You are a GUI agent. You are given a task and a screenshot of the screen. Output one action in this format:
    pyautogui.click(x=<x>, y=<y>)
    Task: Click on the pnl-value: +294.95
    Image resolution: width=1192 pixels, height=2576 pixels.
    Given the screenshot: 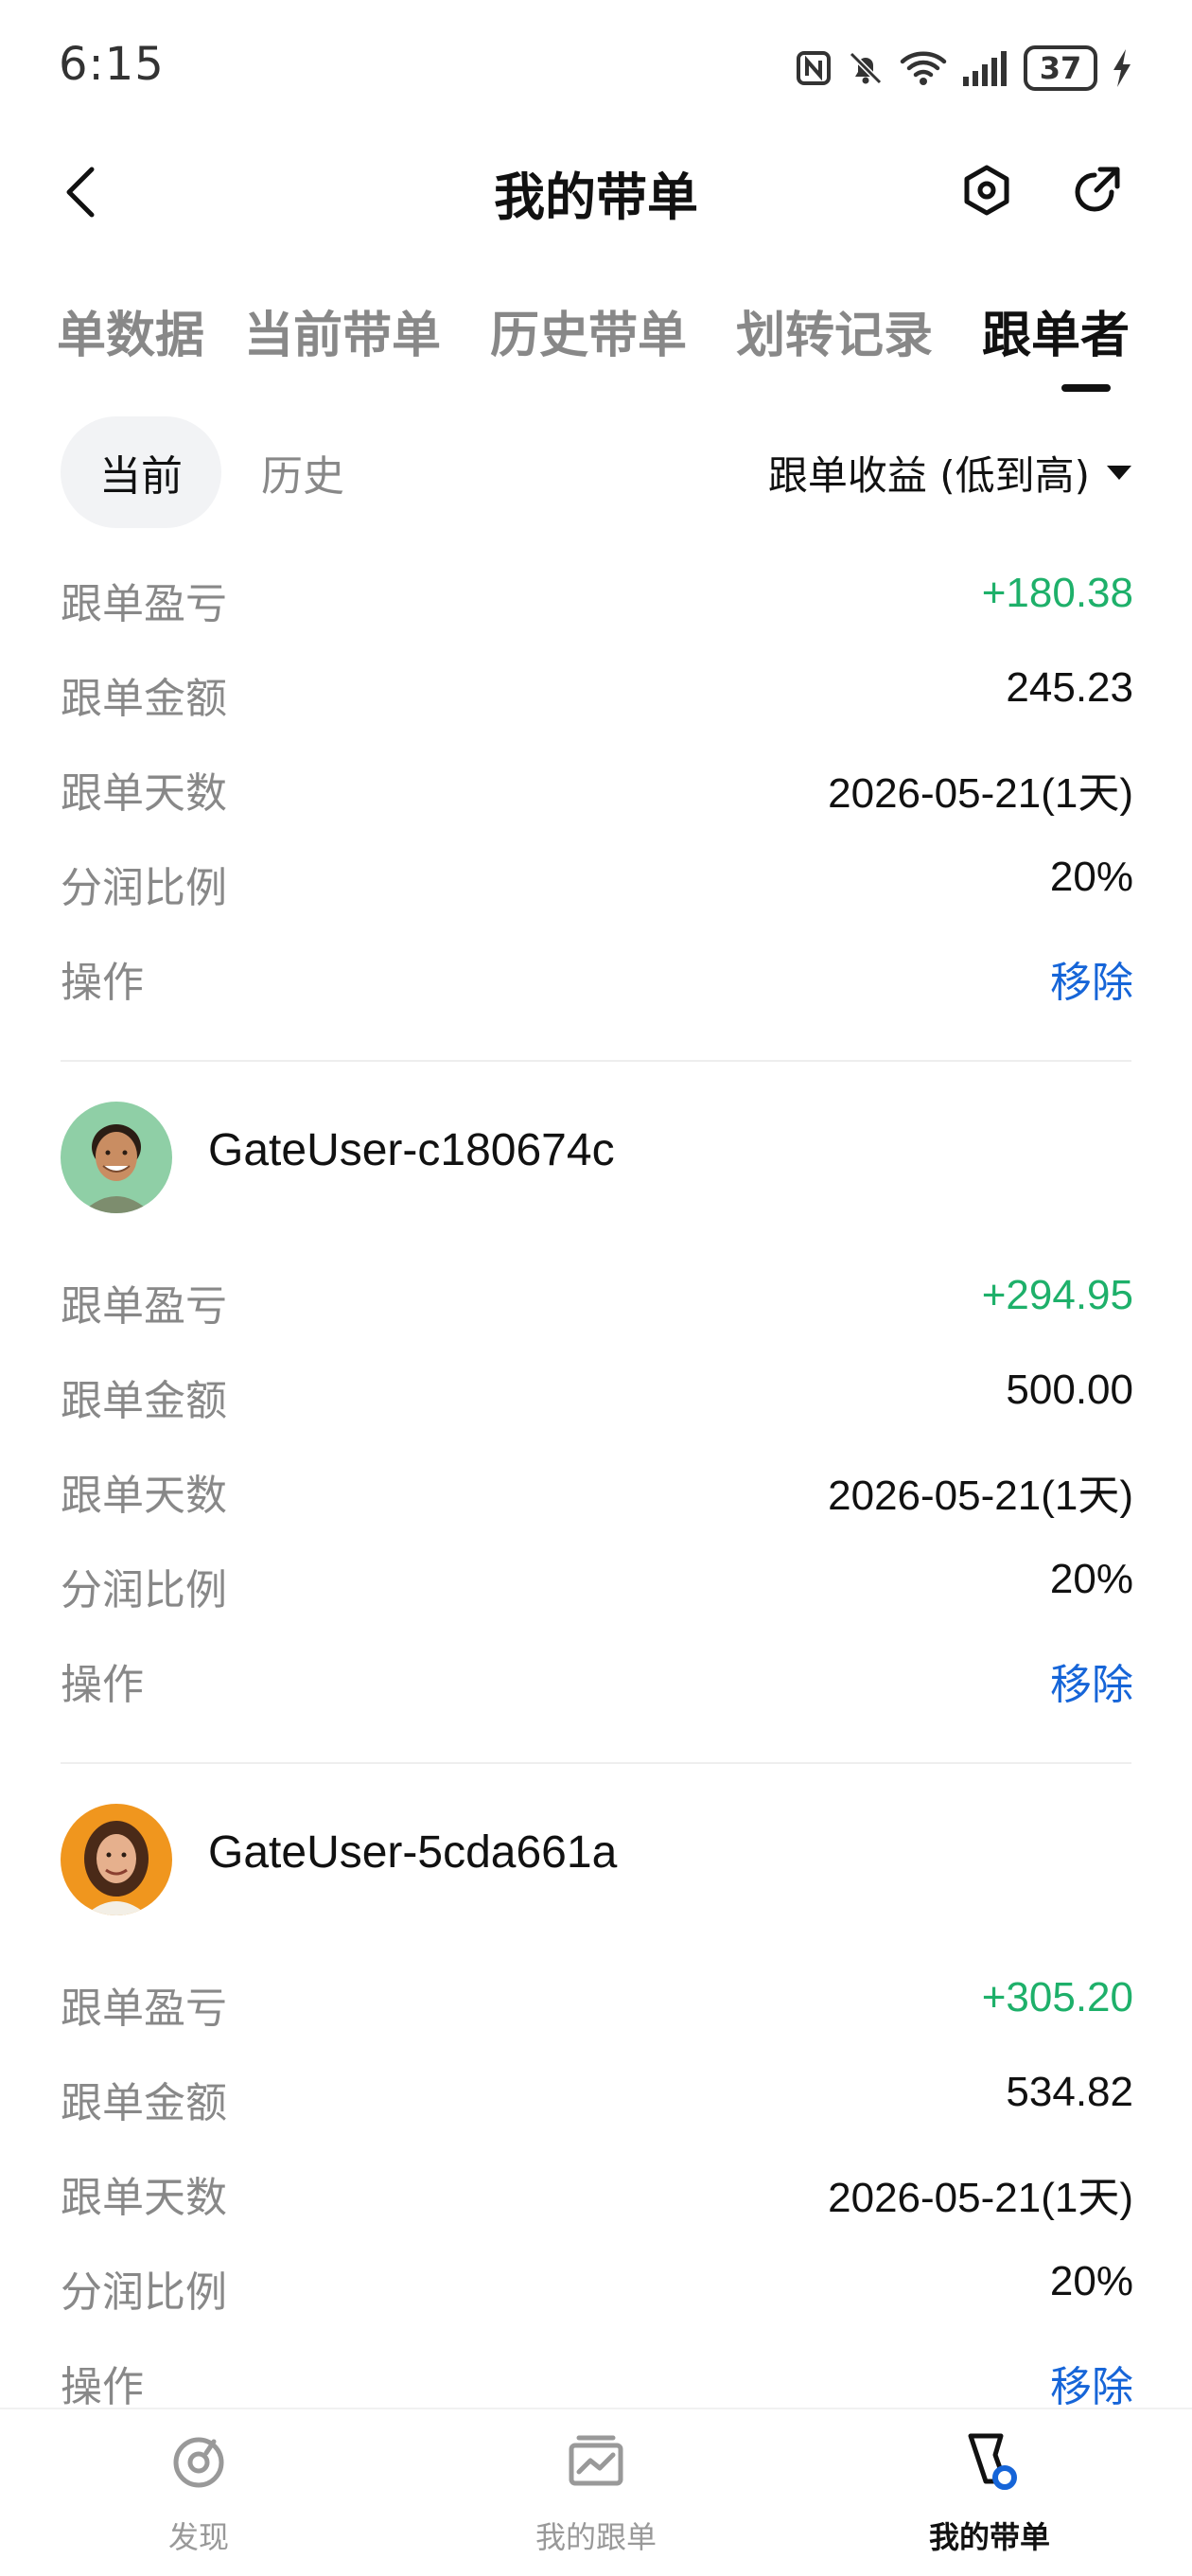 What is the action you would take?
    pyautogui.click(x=1057, y=1295)
    